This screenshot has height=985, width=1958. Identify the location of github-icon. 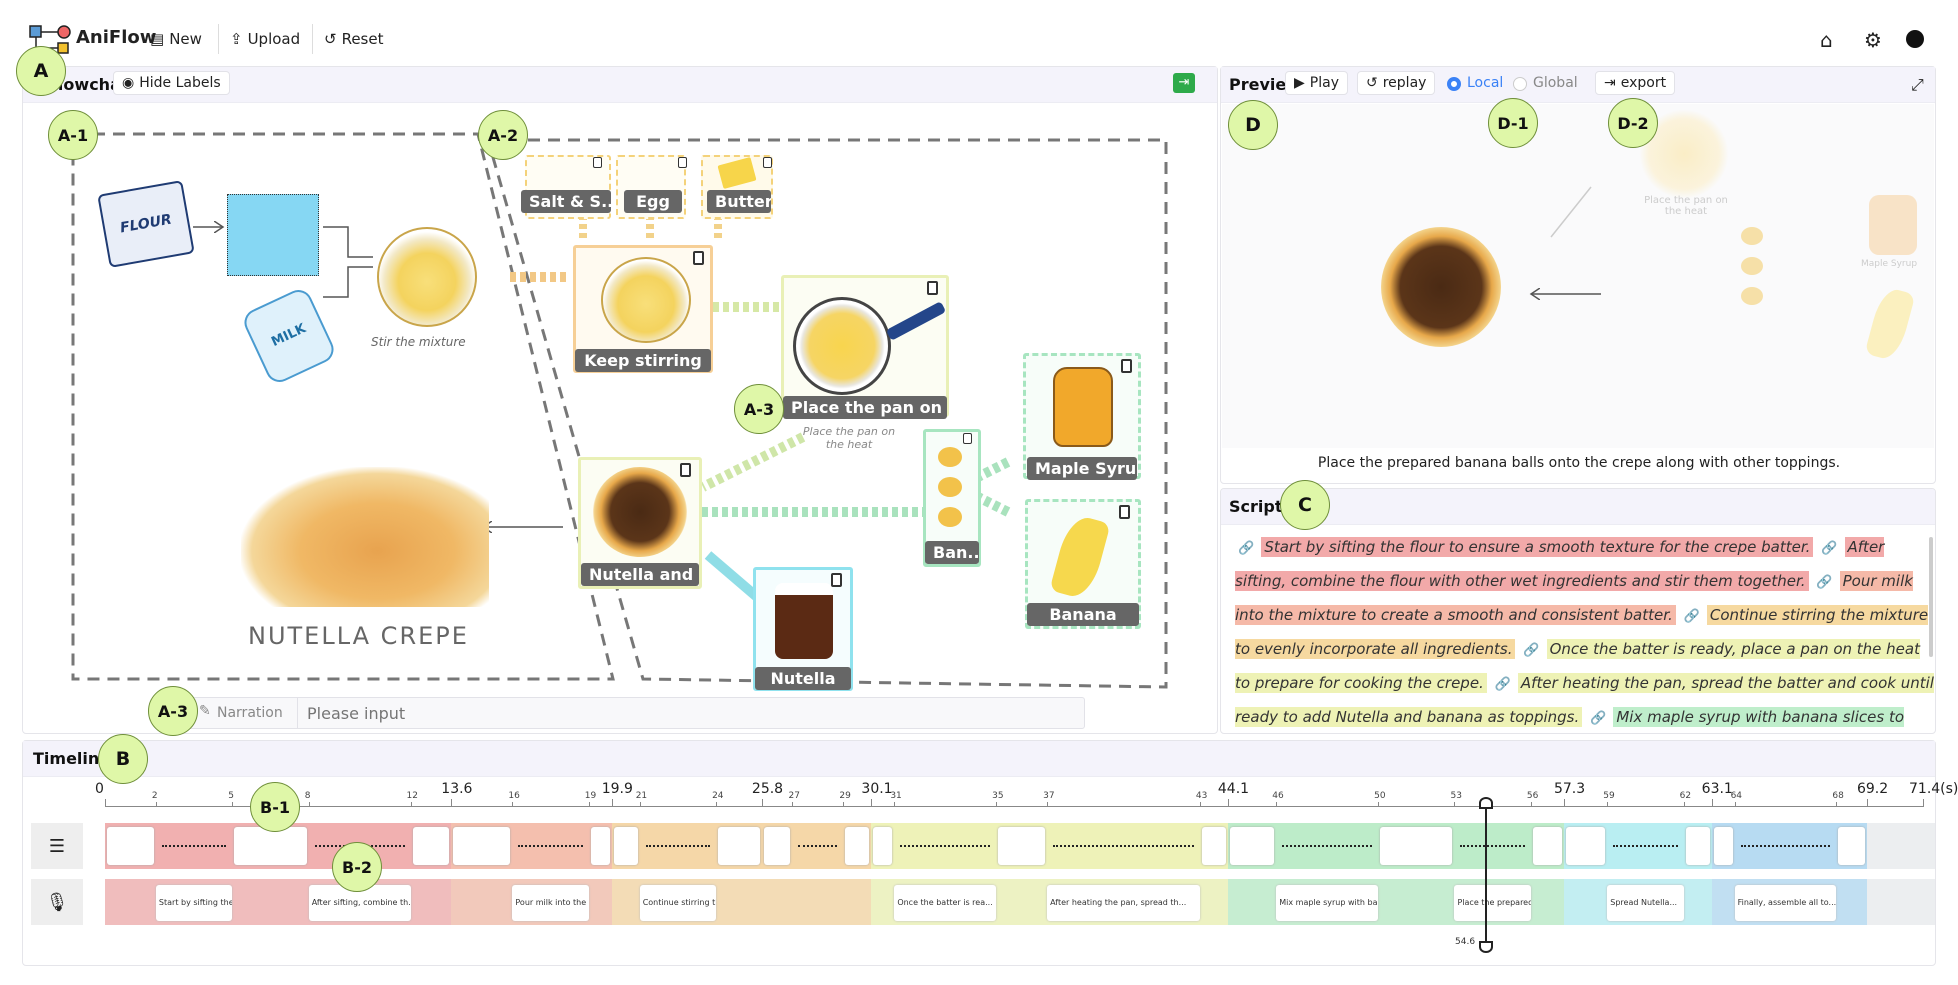
(1915, 39).